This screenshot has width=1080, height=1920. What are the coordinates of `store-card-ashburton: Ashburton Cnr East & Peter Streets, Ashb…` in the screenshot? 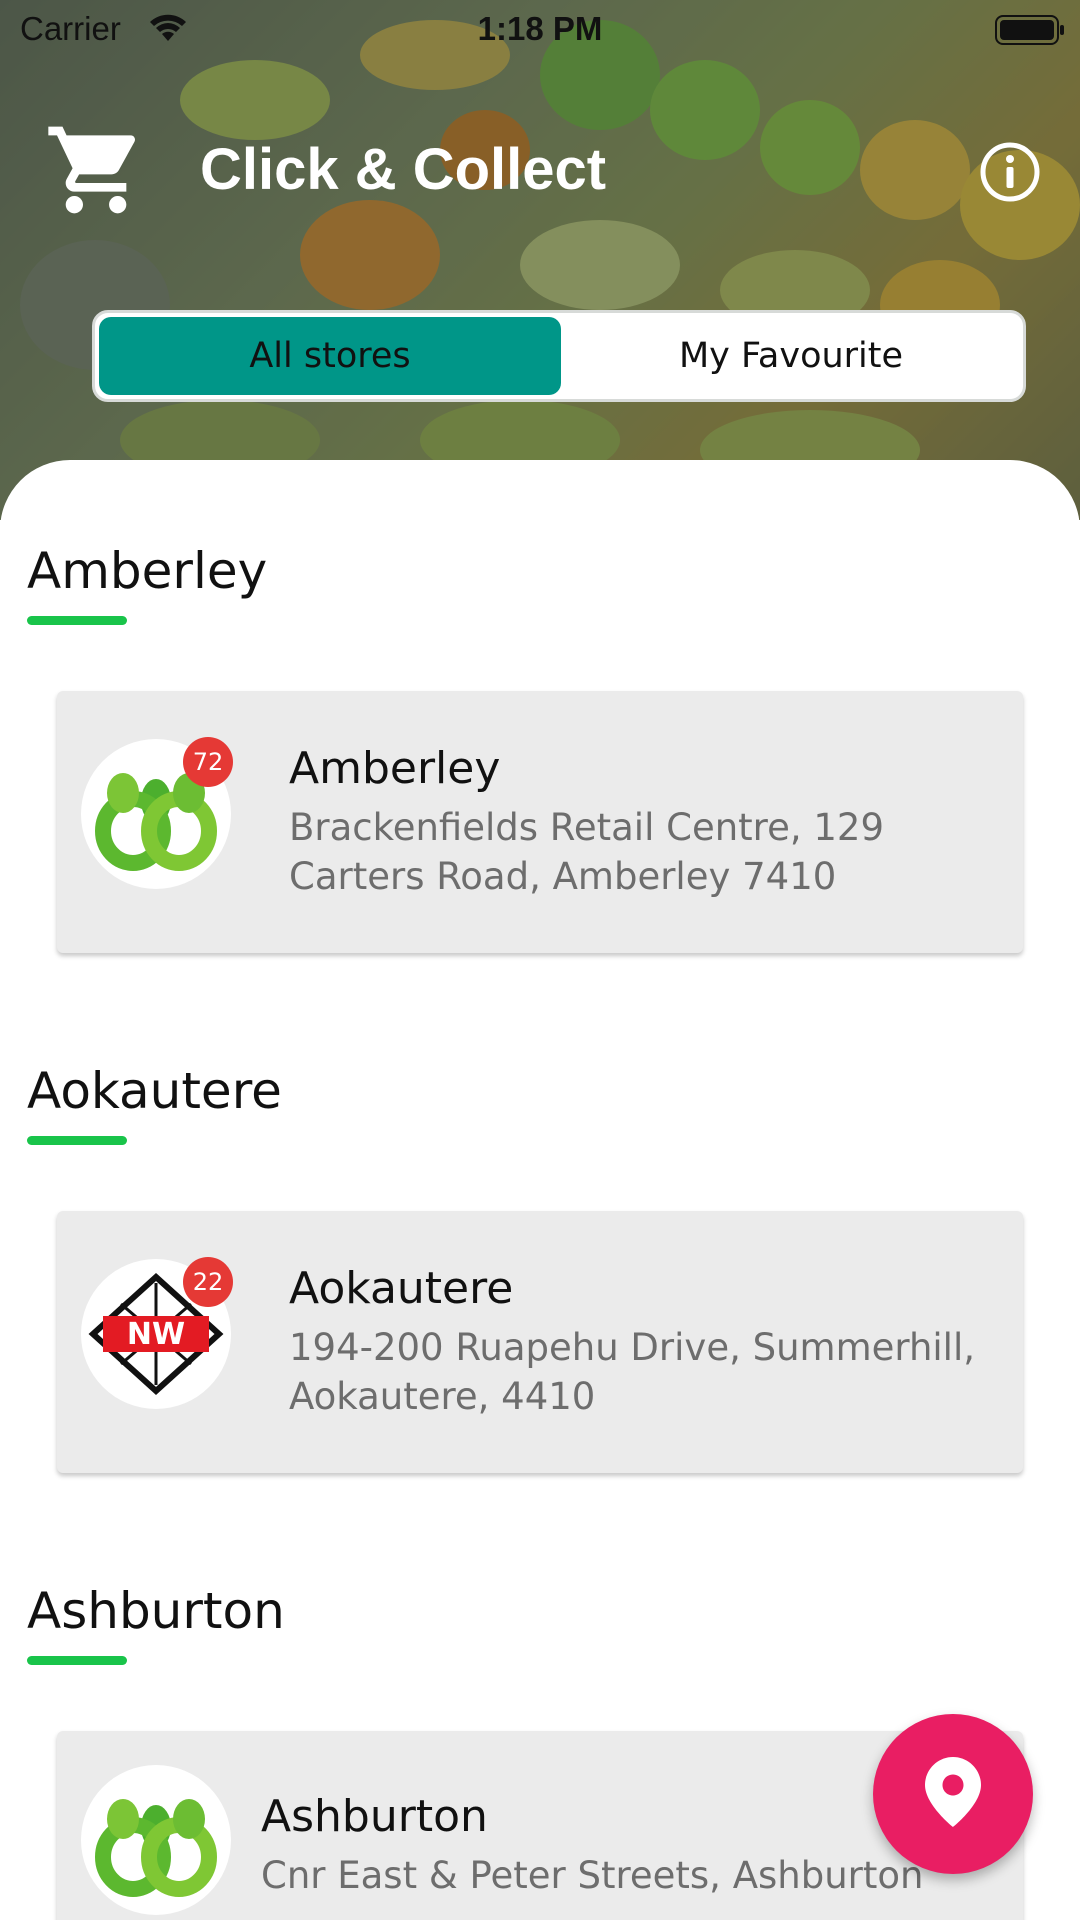 It's located at (540, 1825).